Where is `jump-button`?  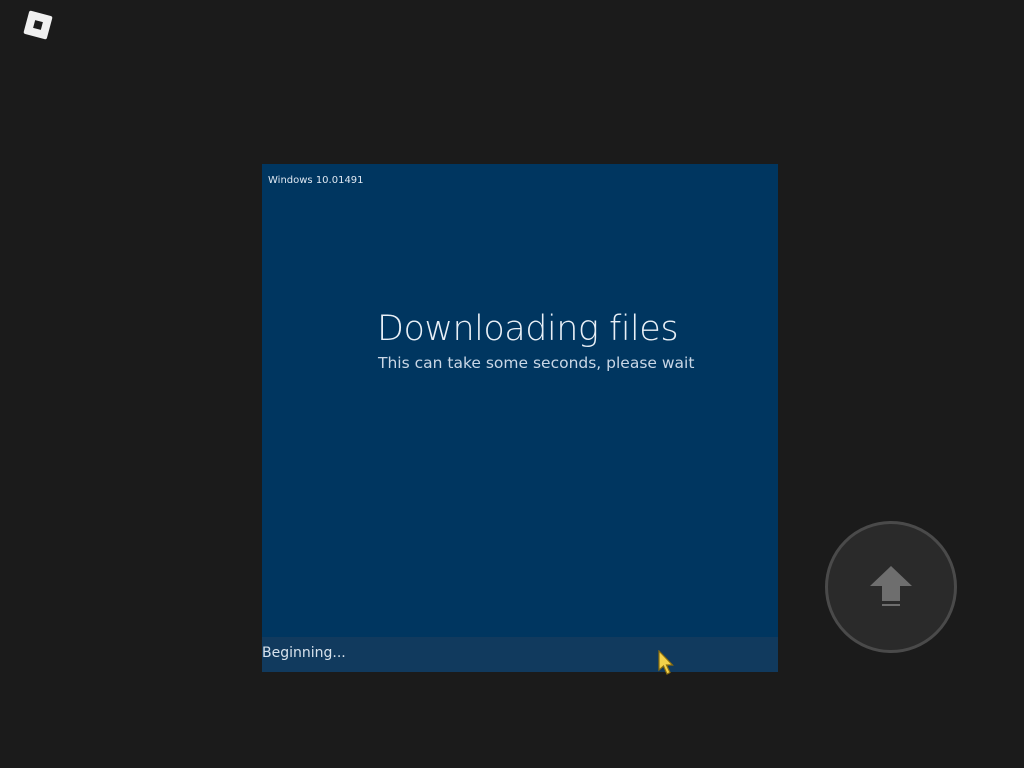 jump-button is located at coordinates (891, 587).